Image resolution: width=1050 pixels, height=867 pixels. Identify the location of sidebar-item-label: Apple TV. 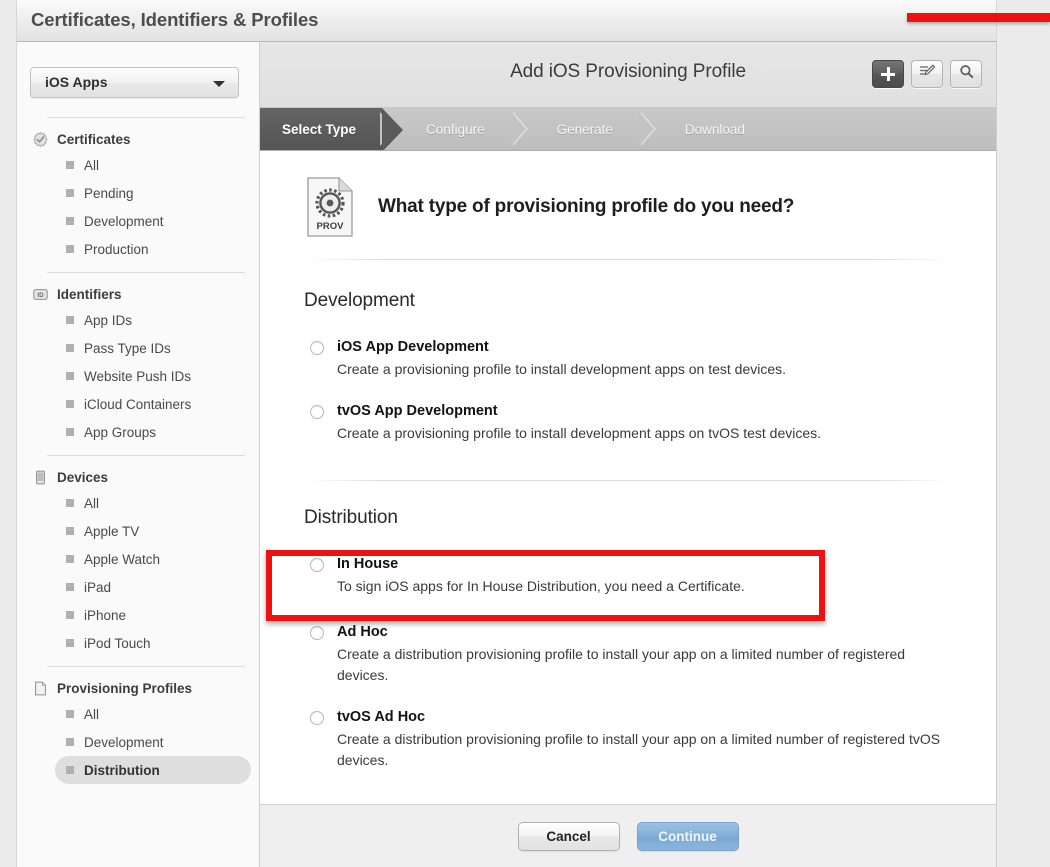
(112, 531).